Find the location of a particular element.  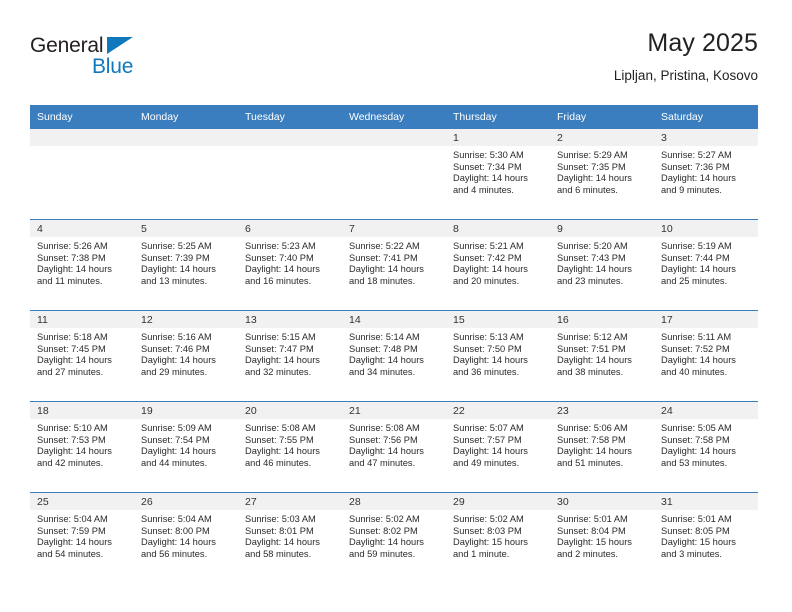

daylight-text-line2: and 46 minutes. is located at coordinates (278, 462).